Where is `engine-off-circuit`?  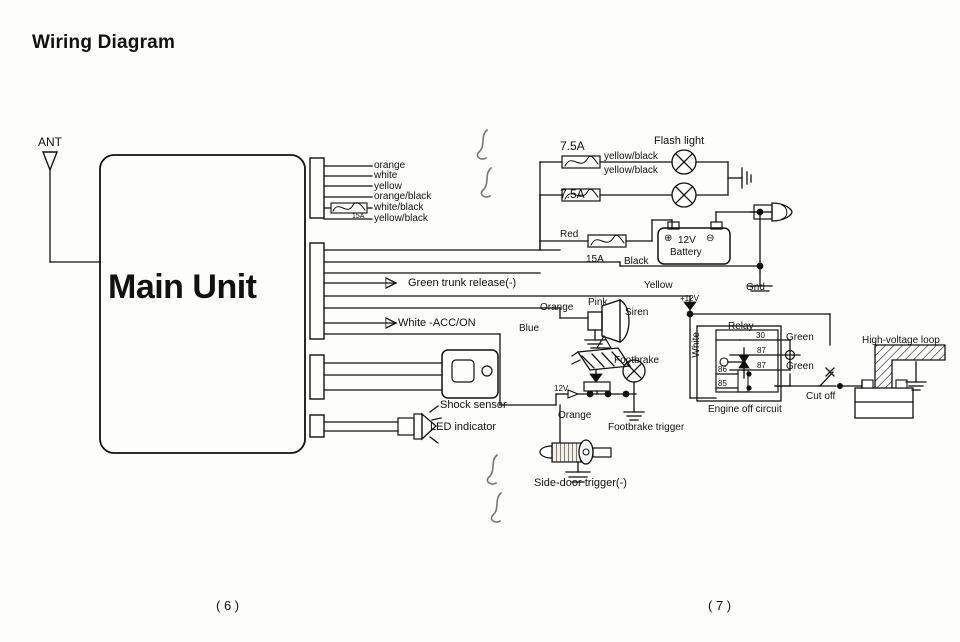 engine-off-circuit is located at coordinates (745, 363).